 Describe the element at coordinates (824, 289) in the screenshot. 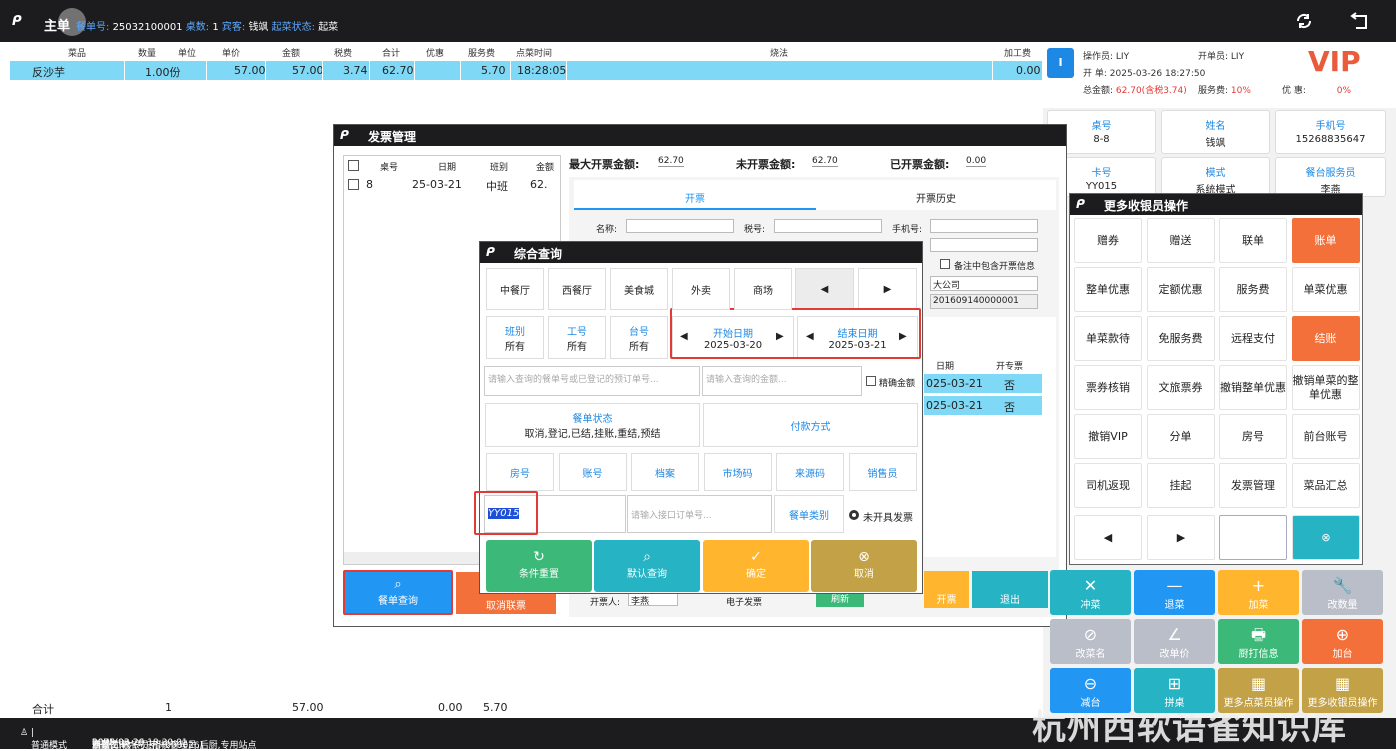

I see `prev-venue-button: ◀` at that location.